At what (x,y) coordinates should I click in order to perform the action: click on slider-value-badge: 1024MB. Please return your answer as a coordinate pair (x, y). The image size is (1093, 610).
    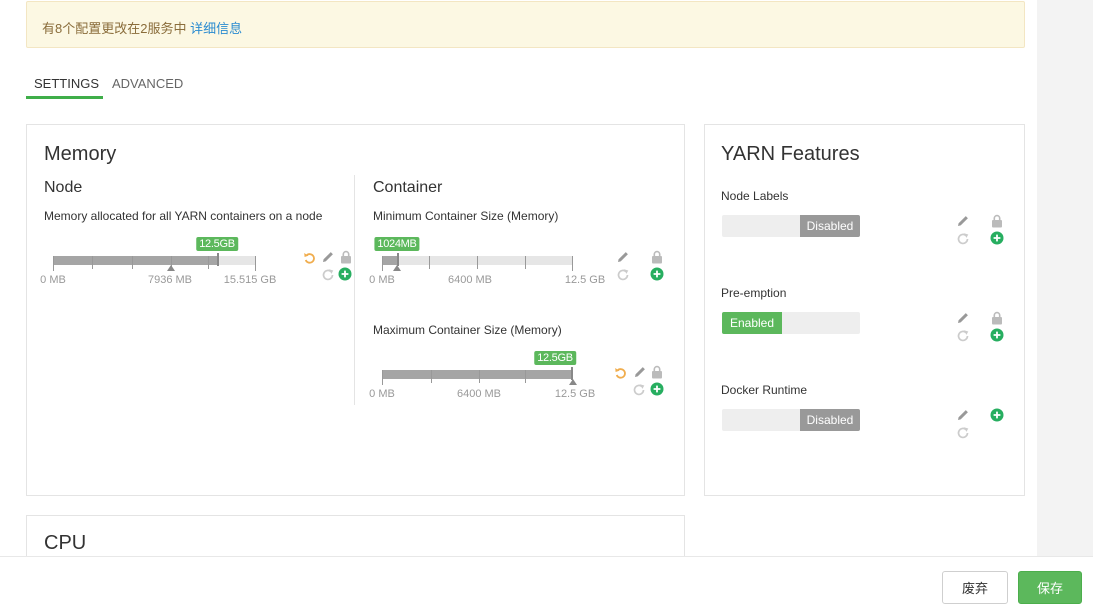
    Looking at the image, I should click on (397, 244).